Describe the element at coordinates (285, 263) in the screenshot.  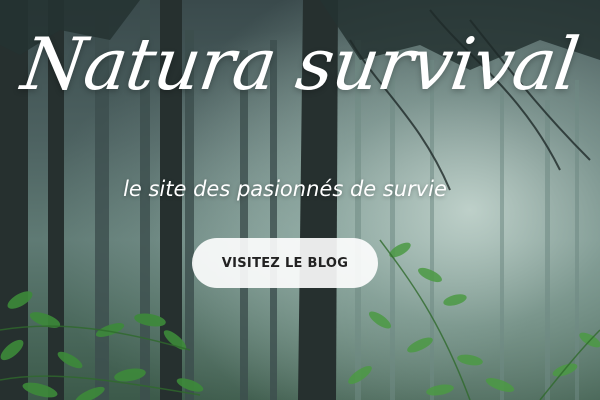
I see `visit-blog-button: VISITEZ LE BLOG` at that location.